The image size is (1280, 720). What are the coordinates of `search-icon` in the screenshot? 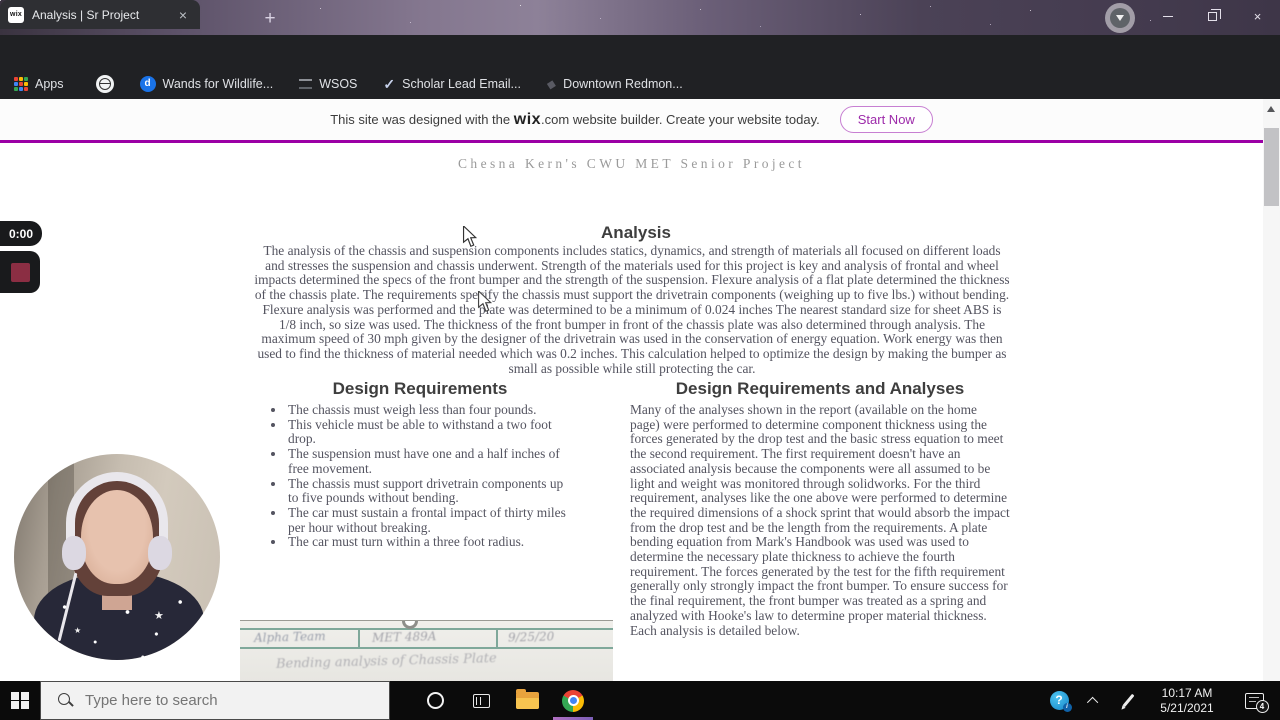 It's located at (66, 701).